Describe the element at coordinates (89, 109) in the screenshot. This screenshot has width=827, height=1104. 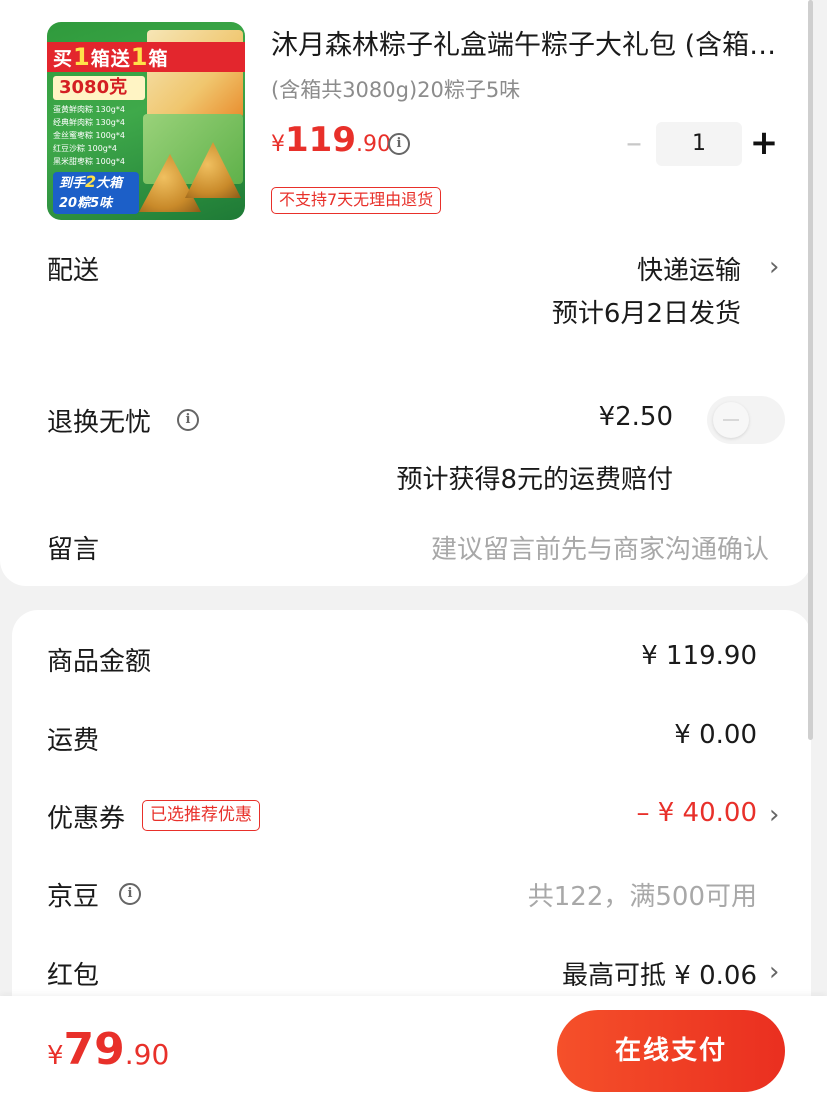
I see `flavor-item: 蛋黄鲜肉粽 130g*4` at that location.